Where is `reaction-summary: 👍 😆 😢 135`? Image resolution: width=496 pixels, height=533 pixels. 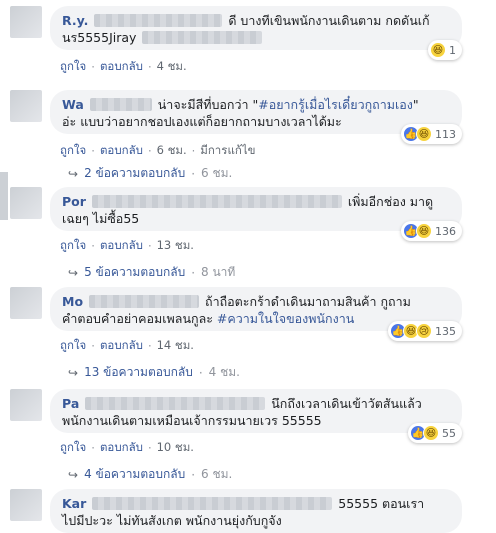 reaction-summary: 👍 😆 😢 135 is located at coordinates (425, 331).